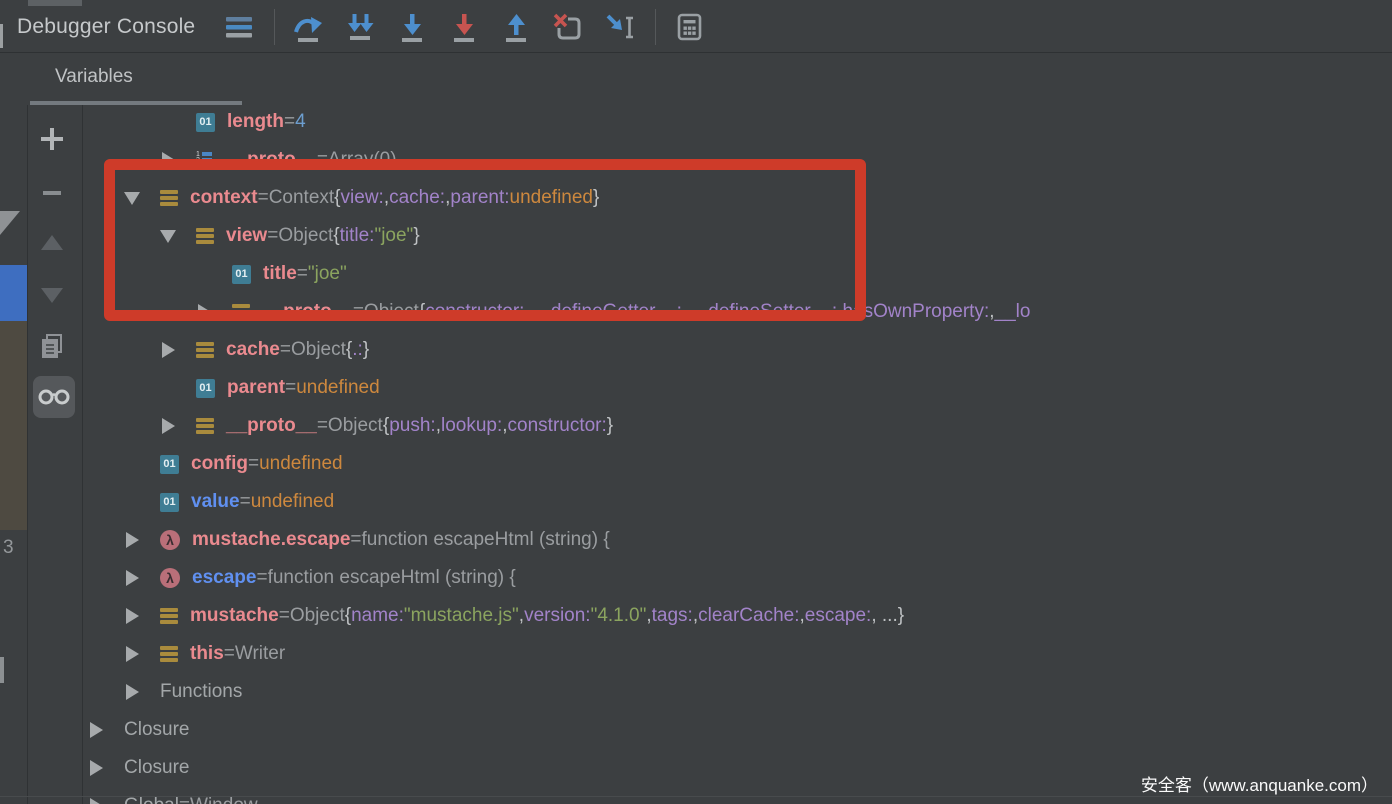 The image size is (1392, 804). I want to click on add-watch-icon, so click(52, 139).